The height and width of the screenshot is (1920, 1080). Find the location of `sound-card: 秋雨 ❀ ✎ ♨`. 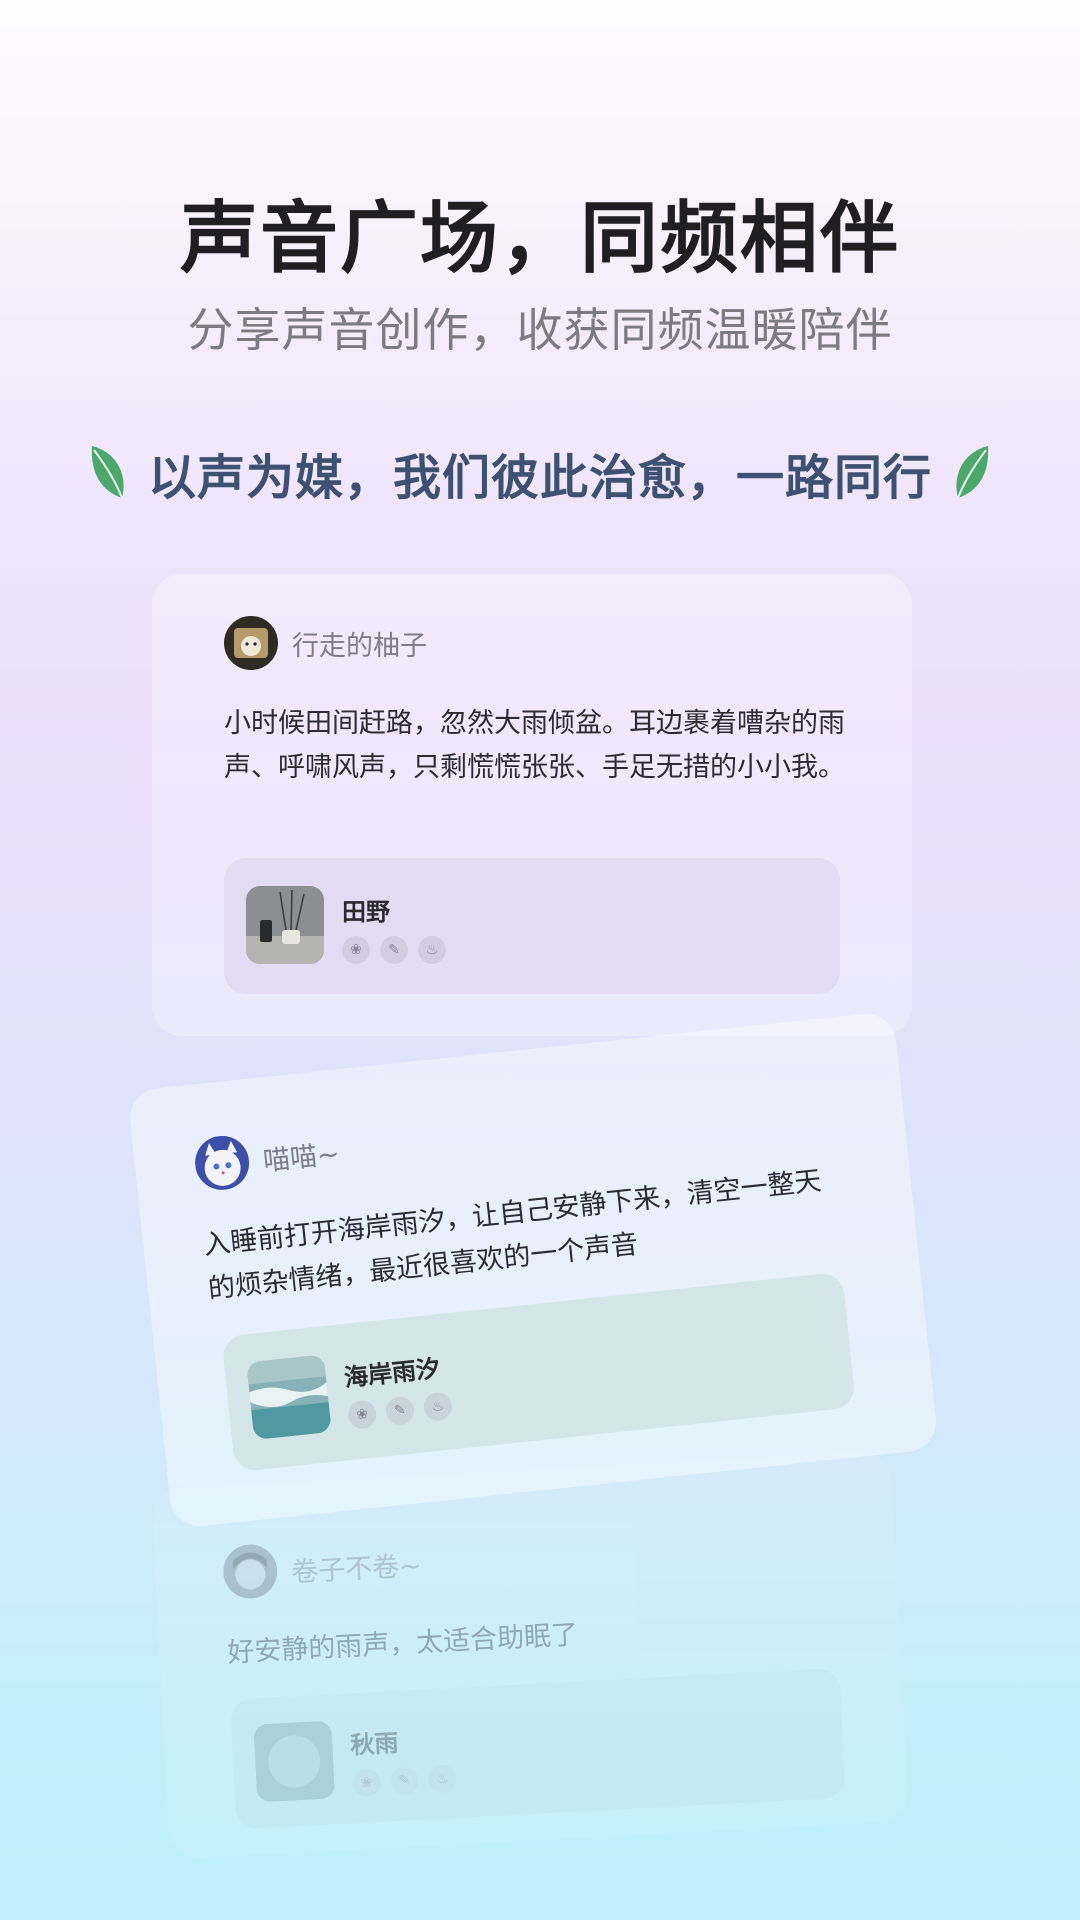

sound-card: 秋雨 ❀ ✎ ♨ is located at coordinates (537, 1748).